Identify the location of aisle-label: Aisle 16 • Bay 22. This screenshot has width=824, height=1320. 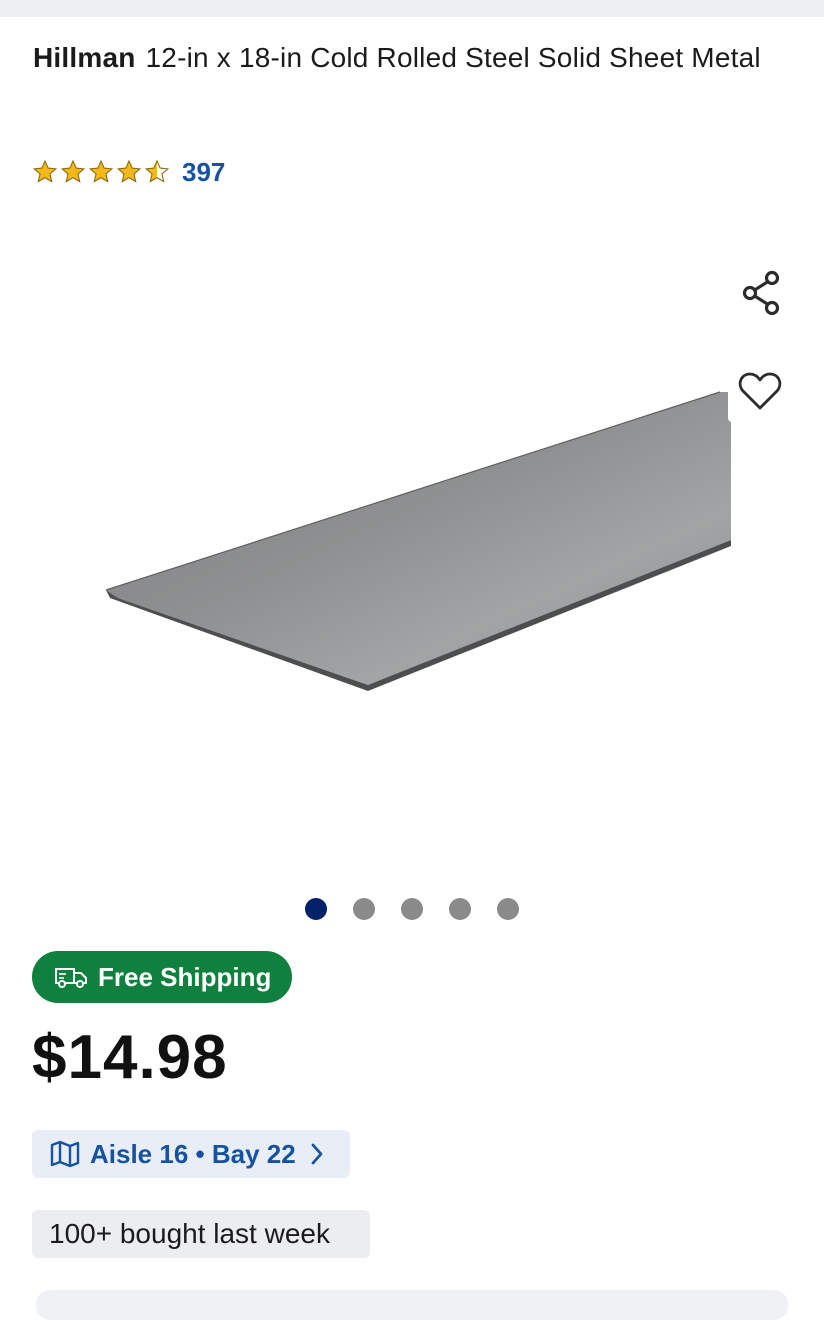
(193, 1153).